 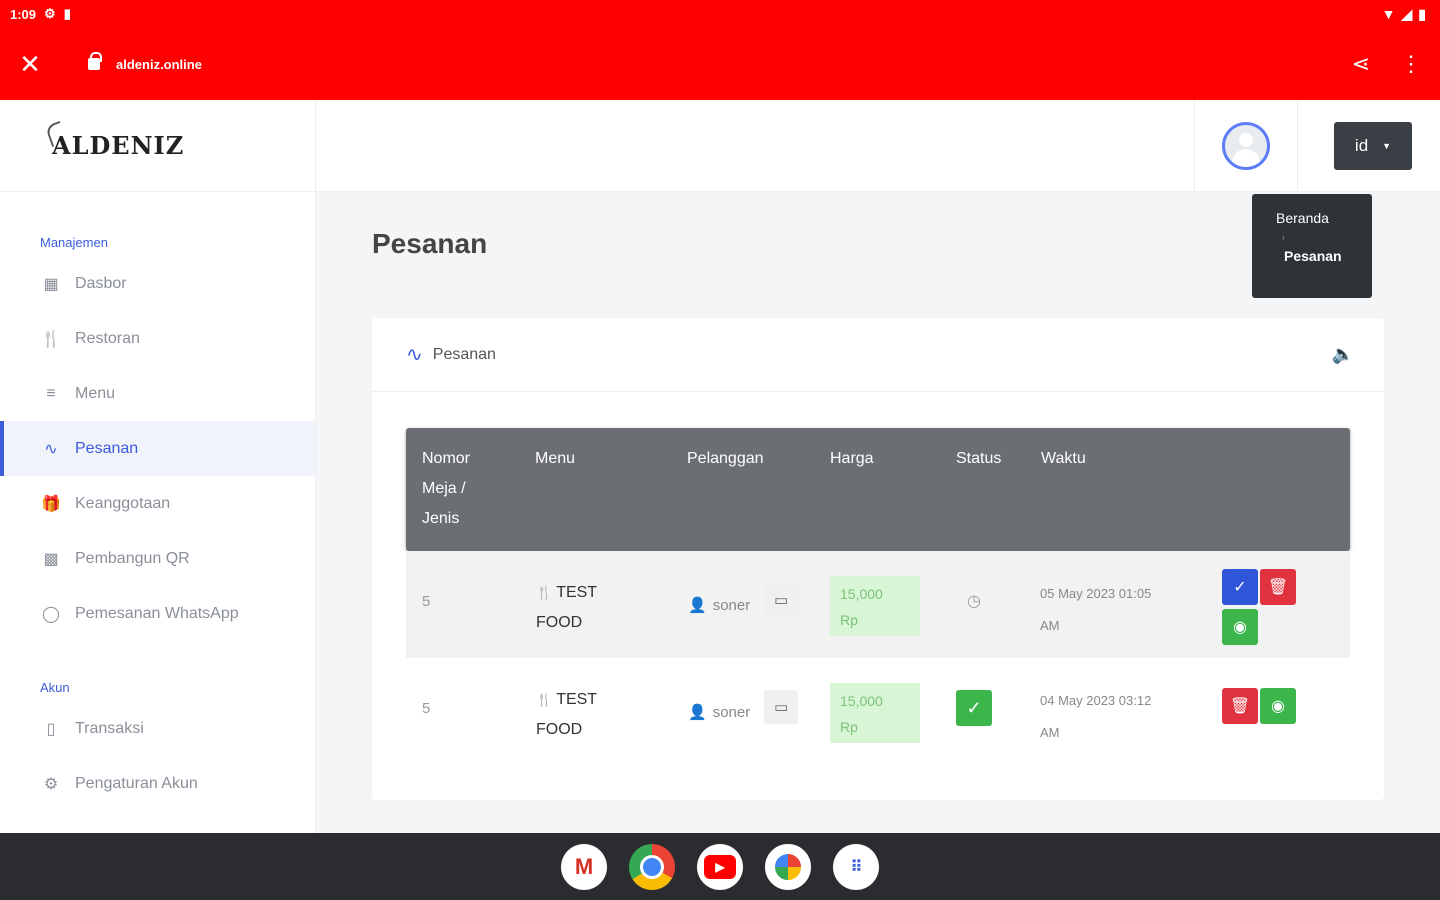 I want to click on status-time: 1:09, so click(x=23, y=14).